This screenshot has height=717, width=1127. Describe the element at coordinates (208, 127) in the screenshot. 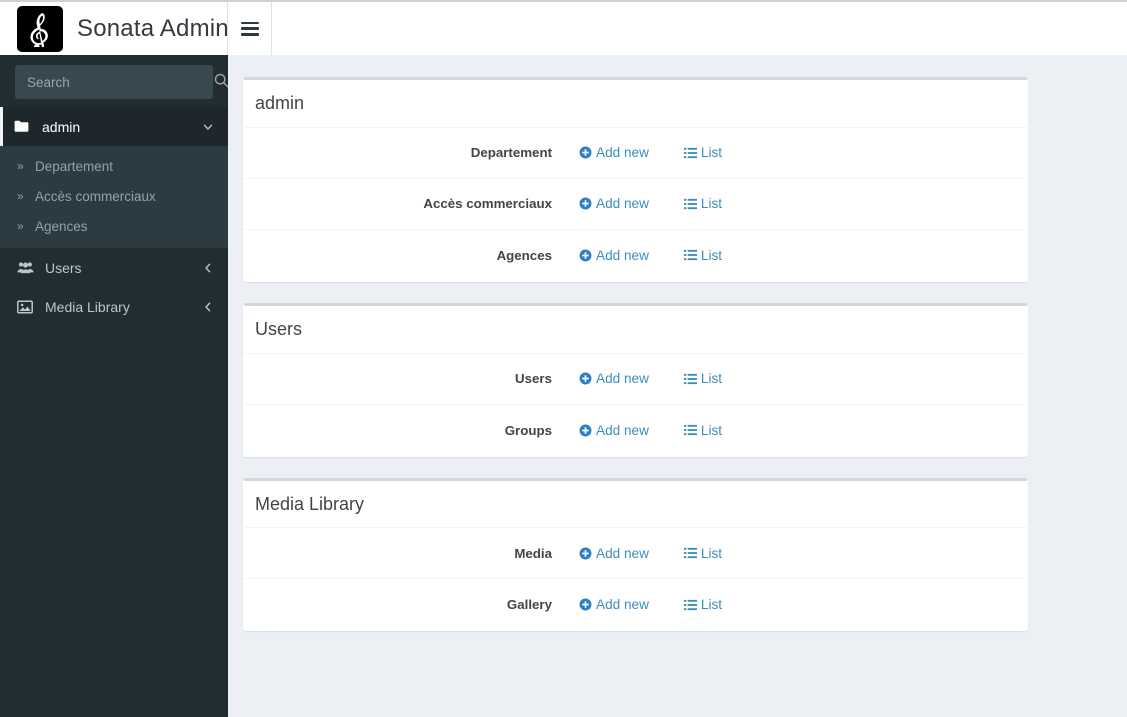

I see `chevron-down-icon` at that location.